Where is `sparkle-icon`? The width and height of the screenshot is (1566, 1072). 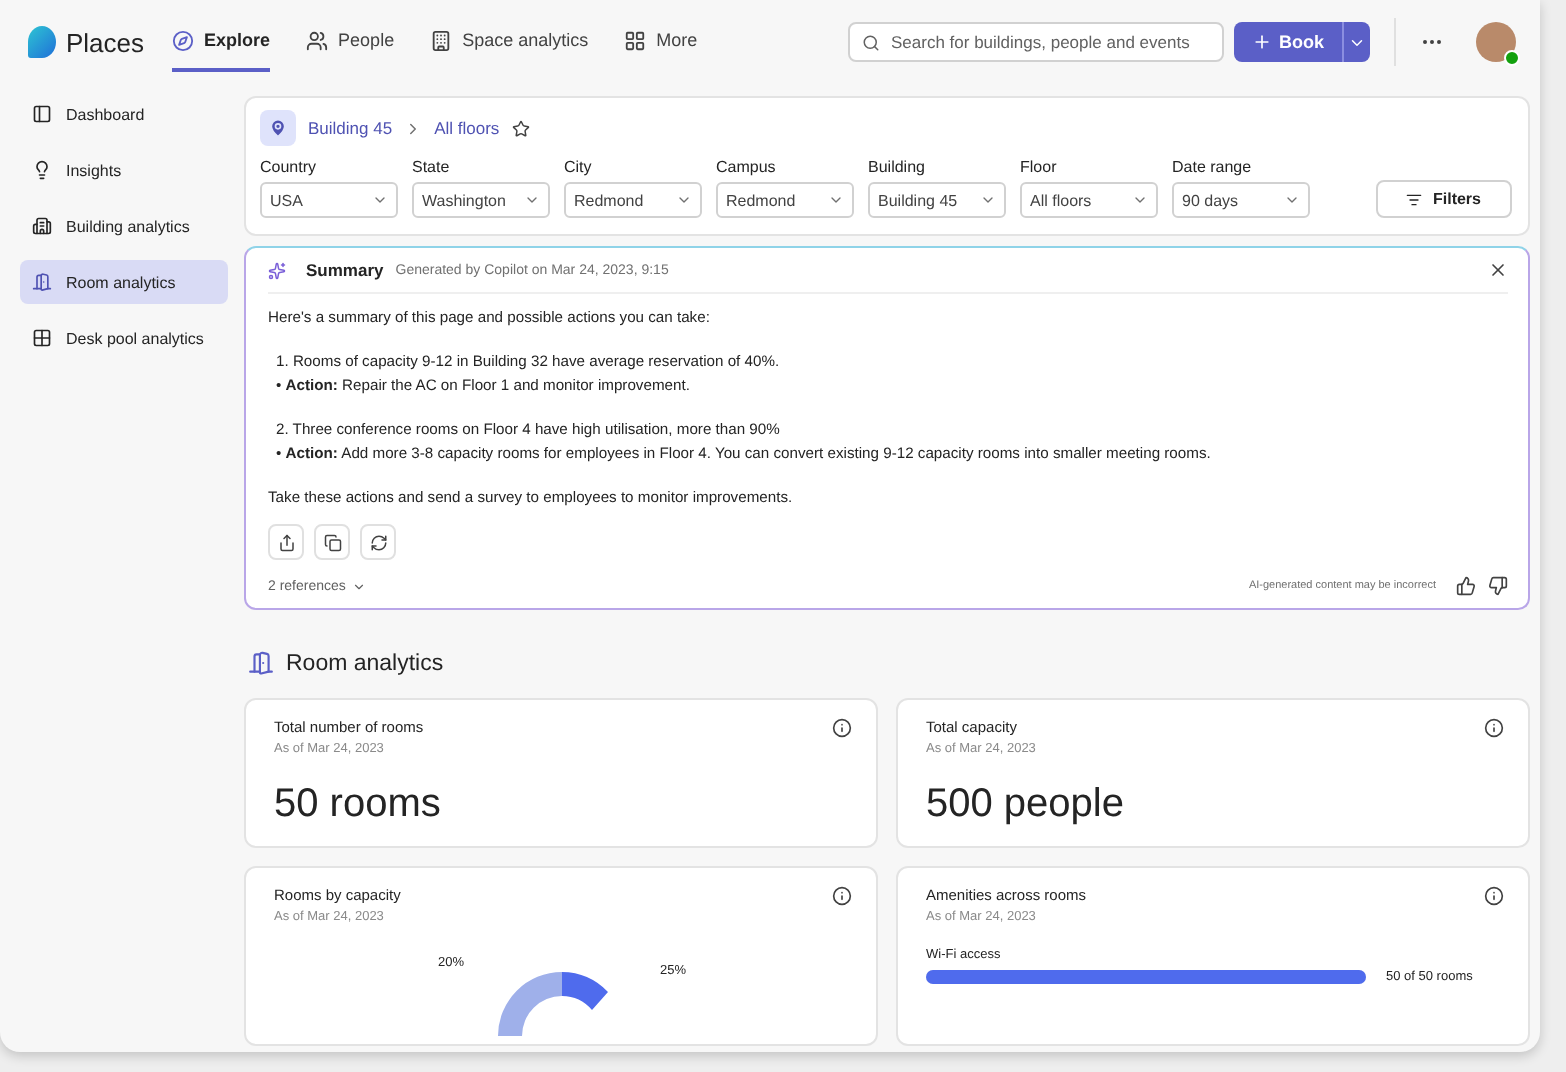
sparkle-icon is located at coordinates (277, 270).